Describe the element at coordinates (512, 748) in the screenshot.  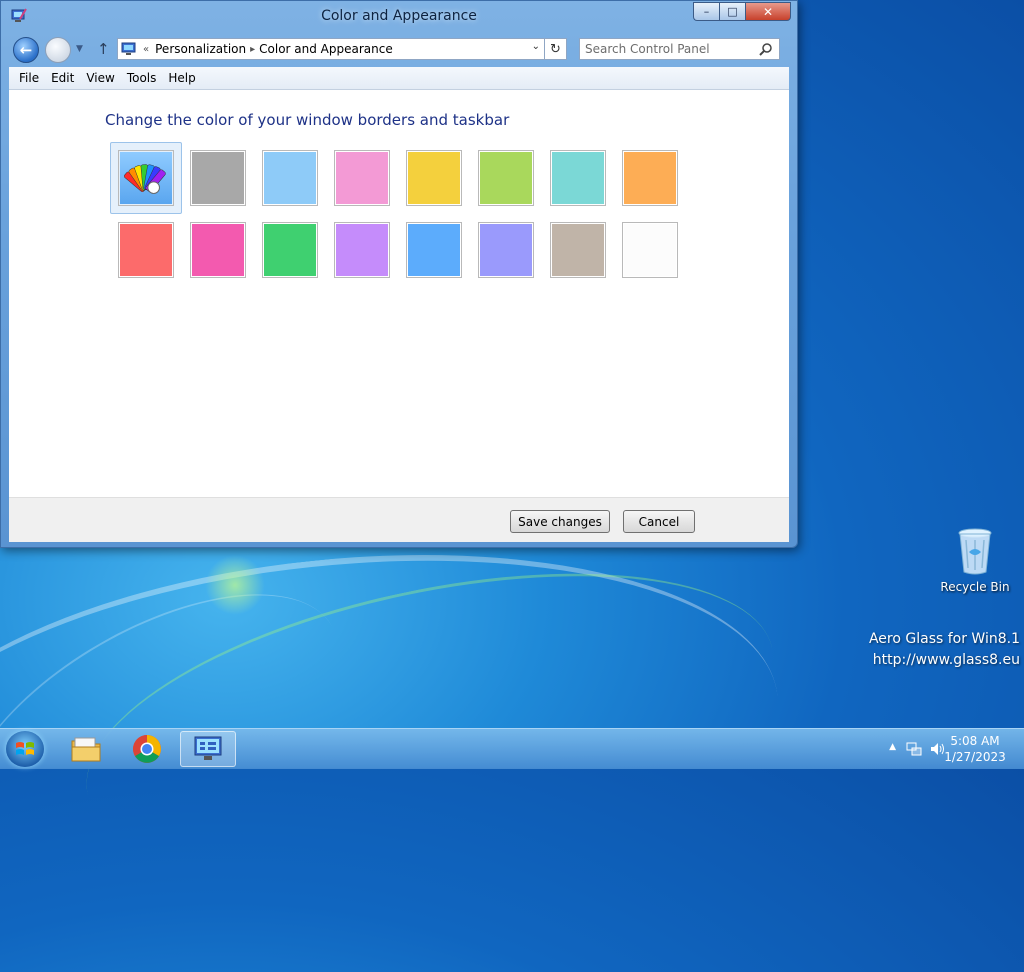
I see `taskbar: ▲ 5:08 AM 1/27/2023` at that location.